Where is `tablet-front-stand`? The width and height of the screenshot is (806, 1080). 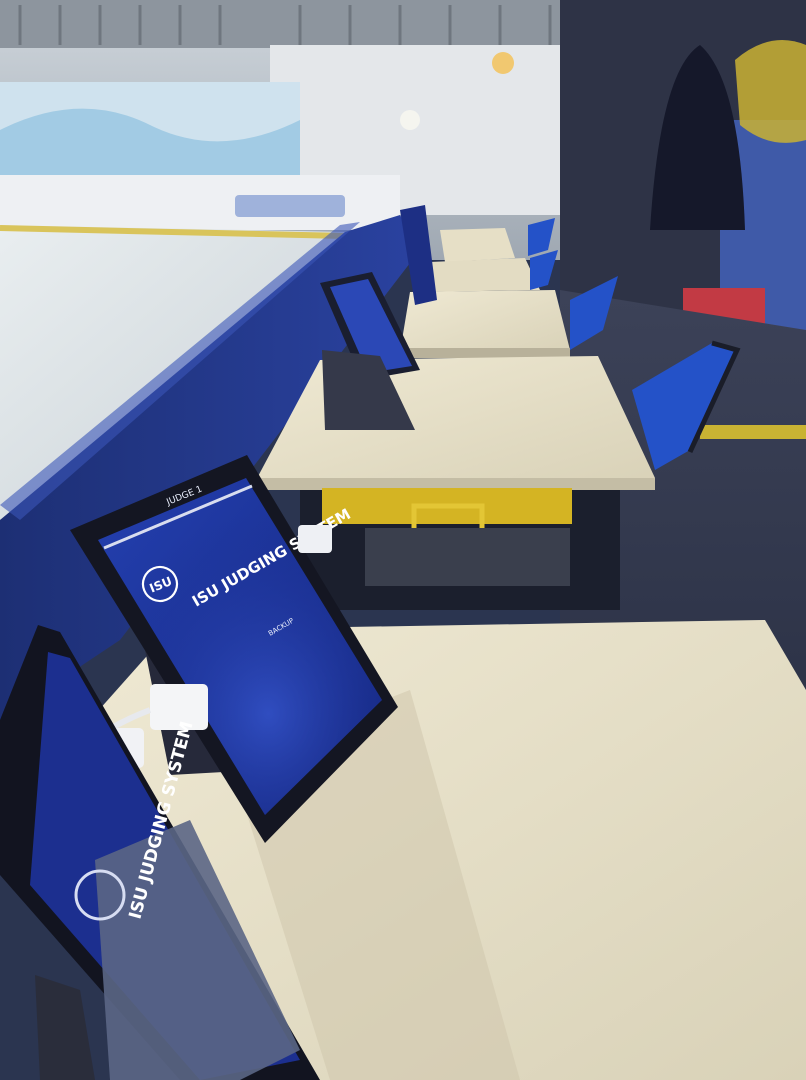 tablet-front-stand is located at coordinates (65, 1027).